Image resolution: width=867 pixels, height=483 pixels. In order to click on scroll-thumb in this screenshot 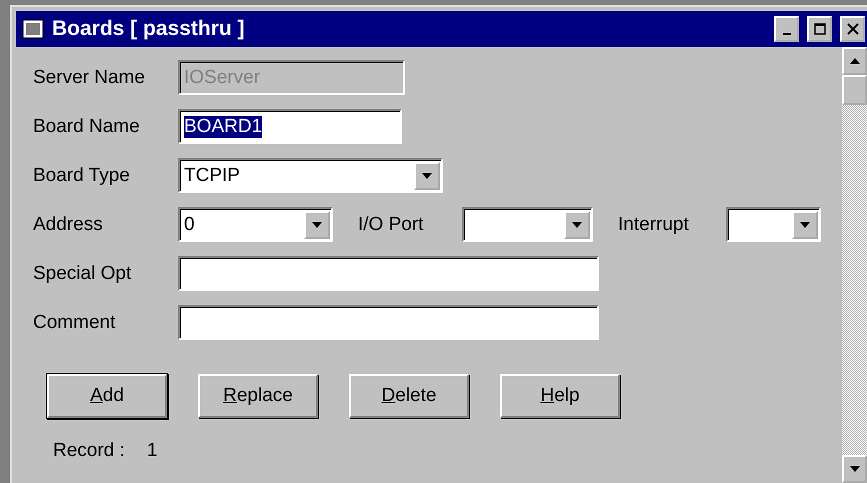, I will do `click(854, 90)`.